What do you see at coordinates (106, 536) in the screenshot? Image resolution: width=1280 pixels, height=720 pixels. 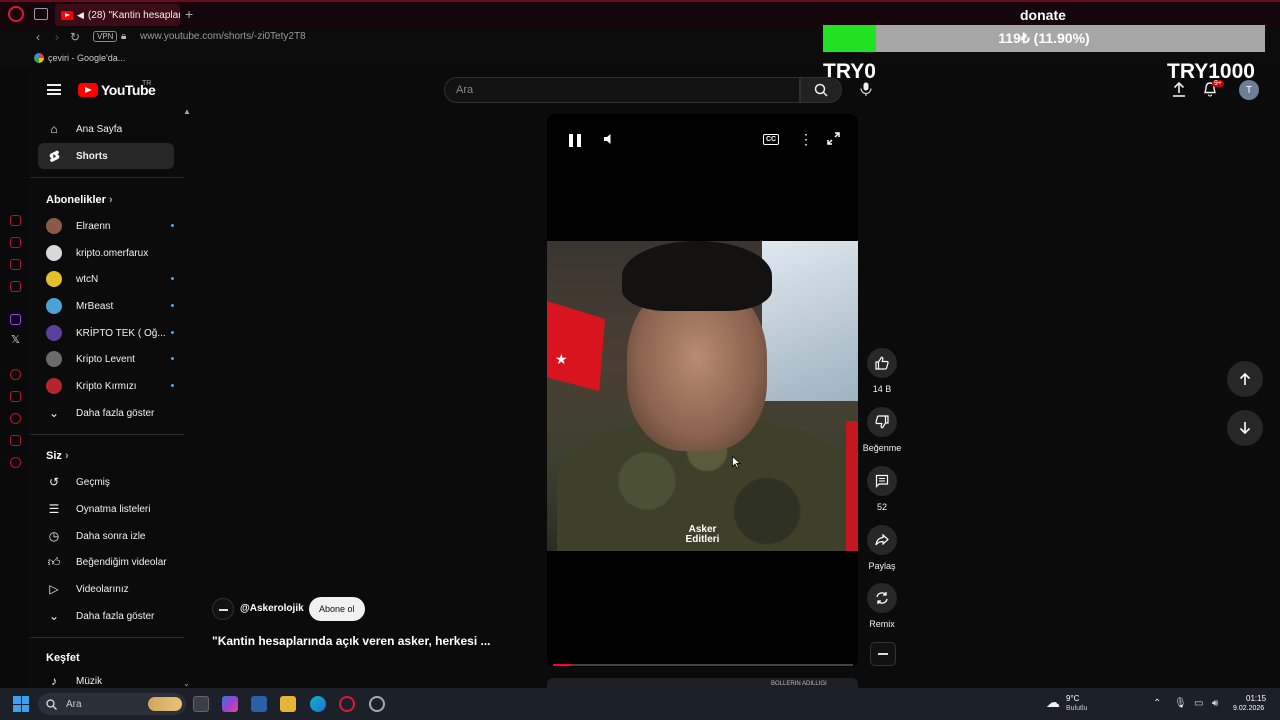 I see `sidebar-item-watch-later: ◷ Daha sonra izle` at bounding box center [106, 536].